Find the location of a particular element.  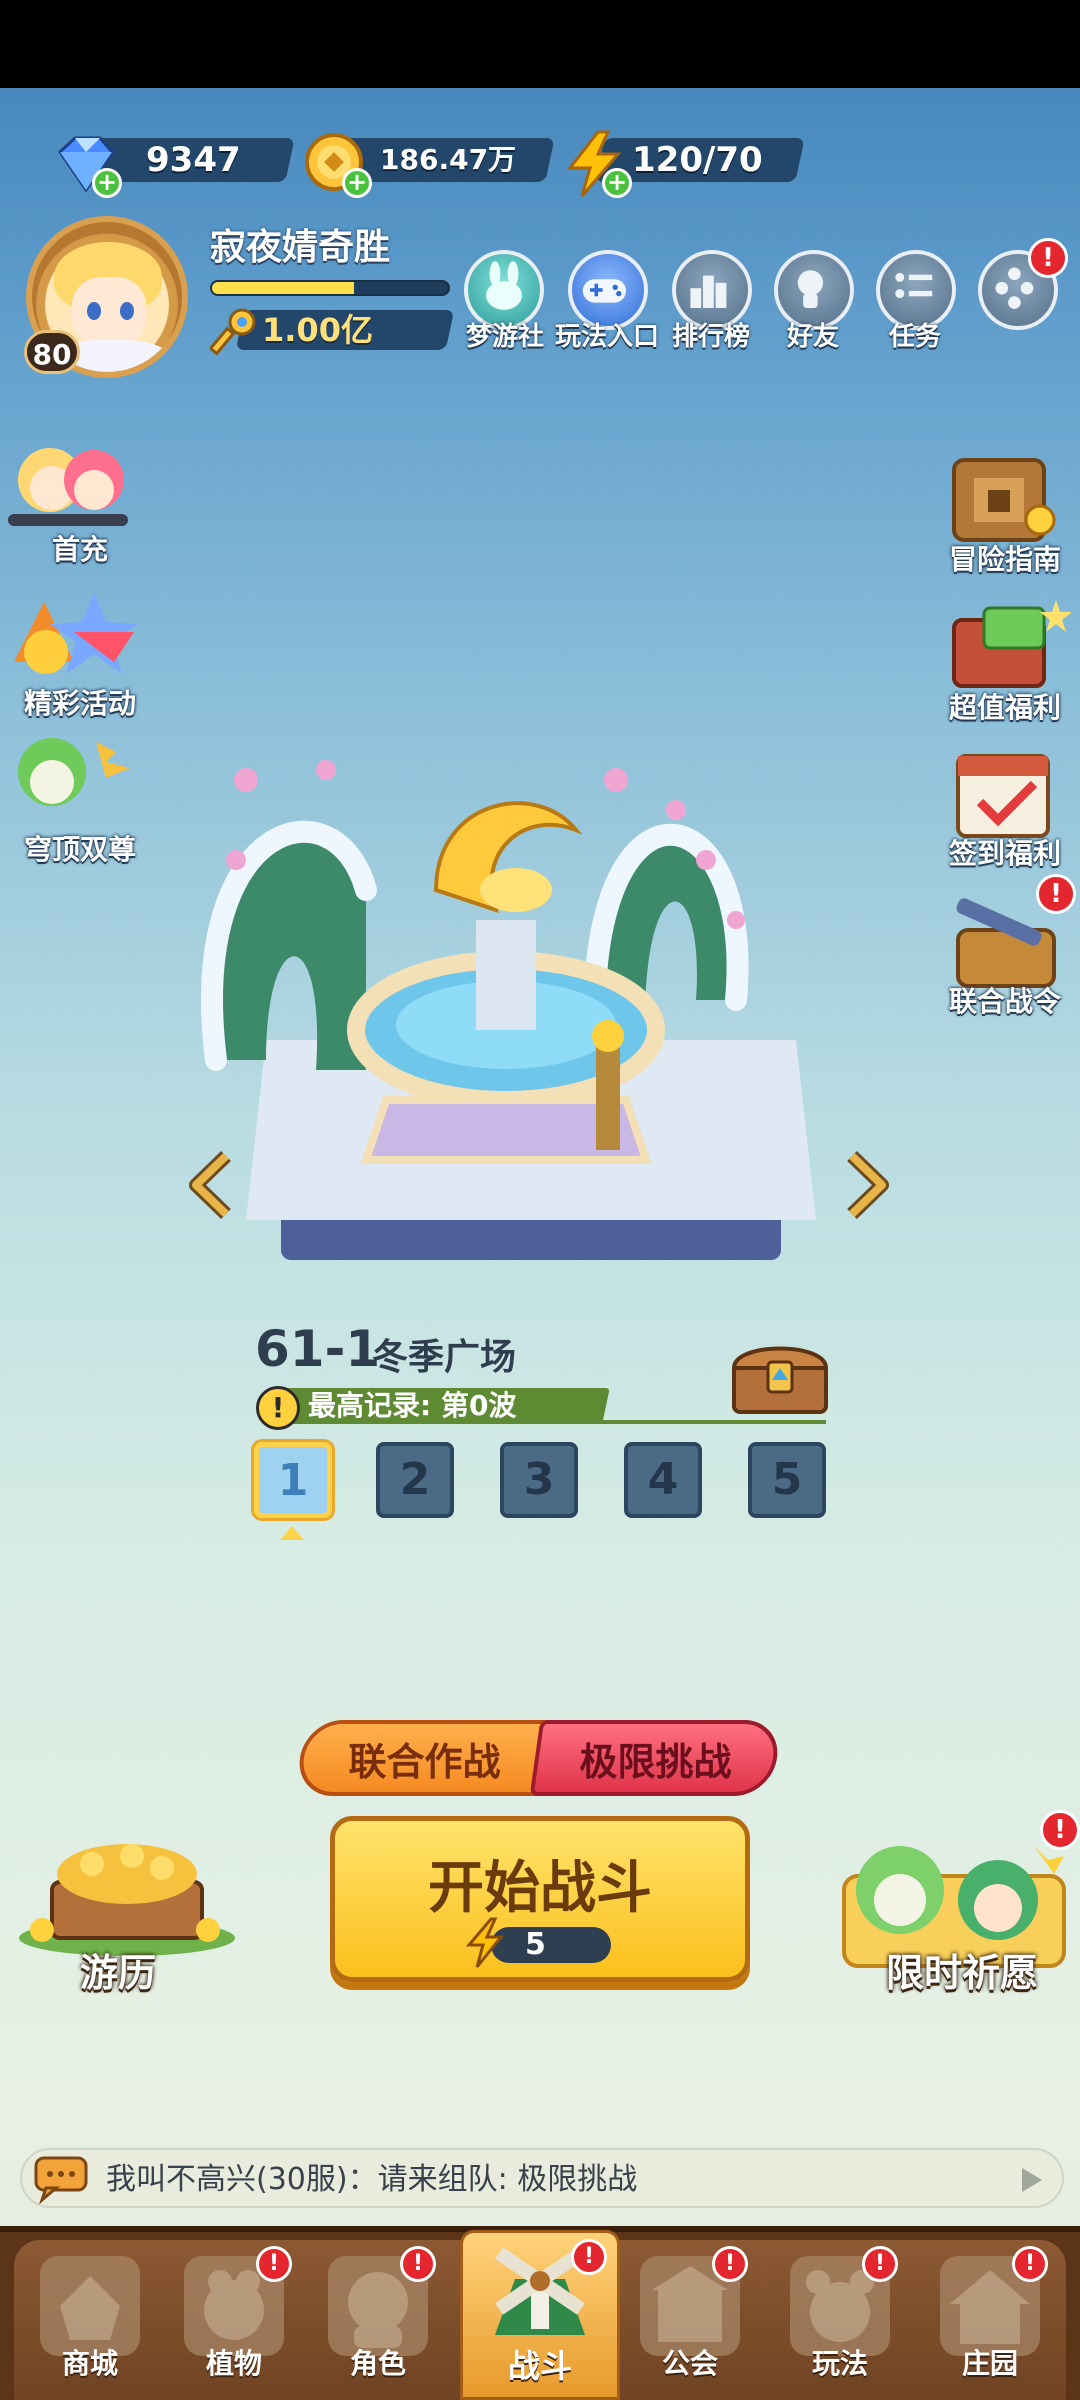

gift-icon is located at coordinates (1009, 645).